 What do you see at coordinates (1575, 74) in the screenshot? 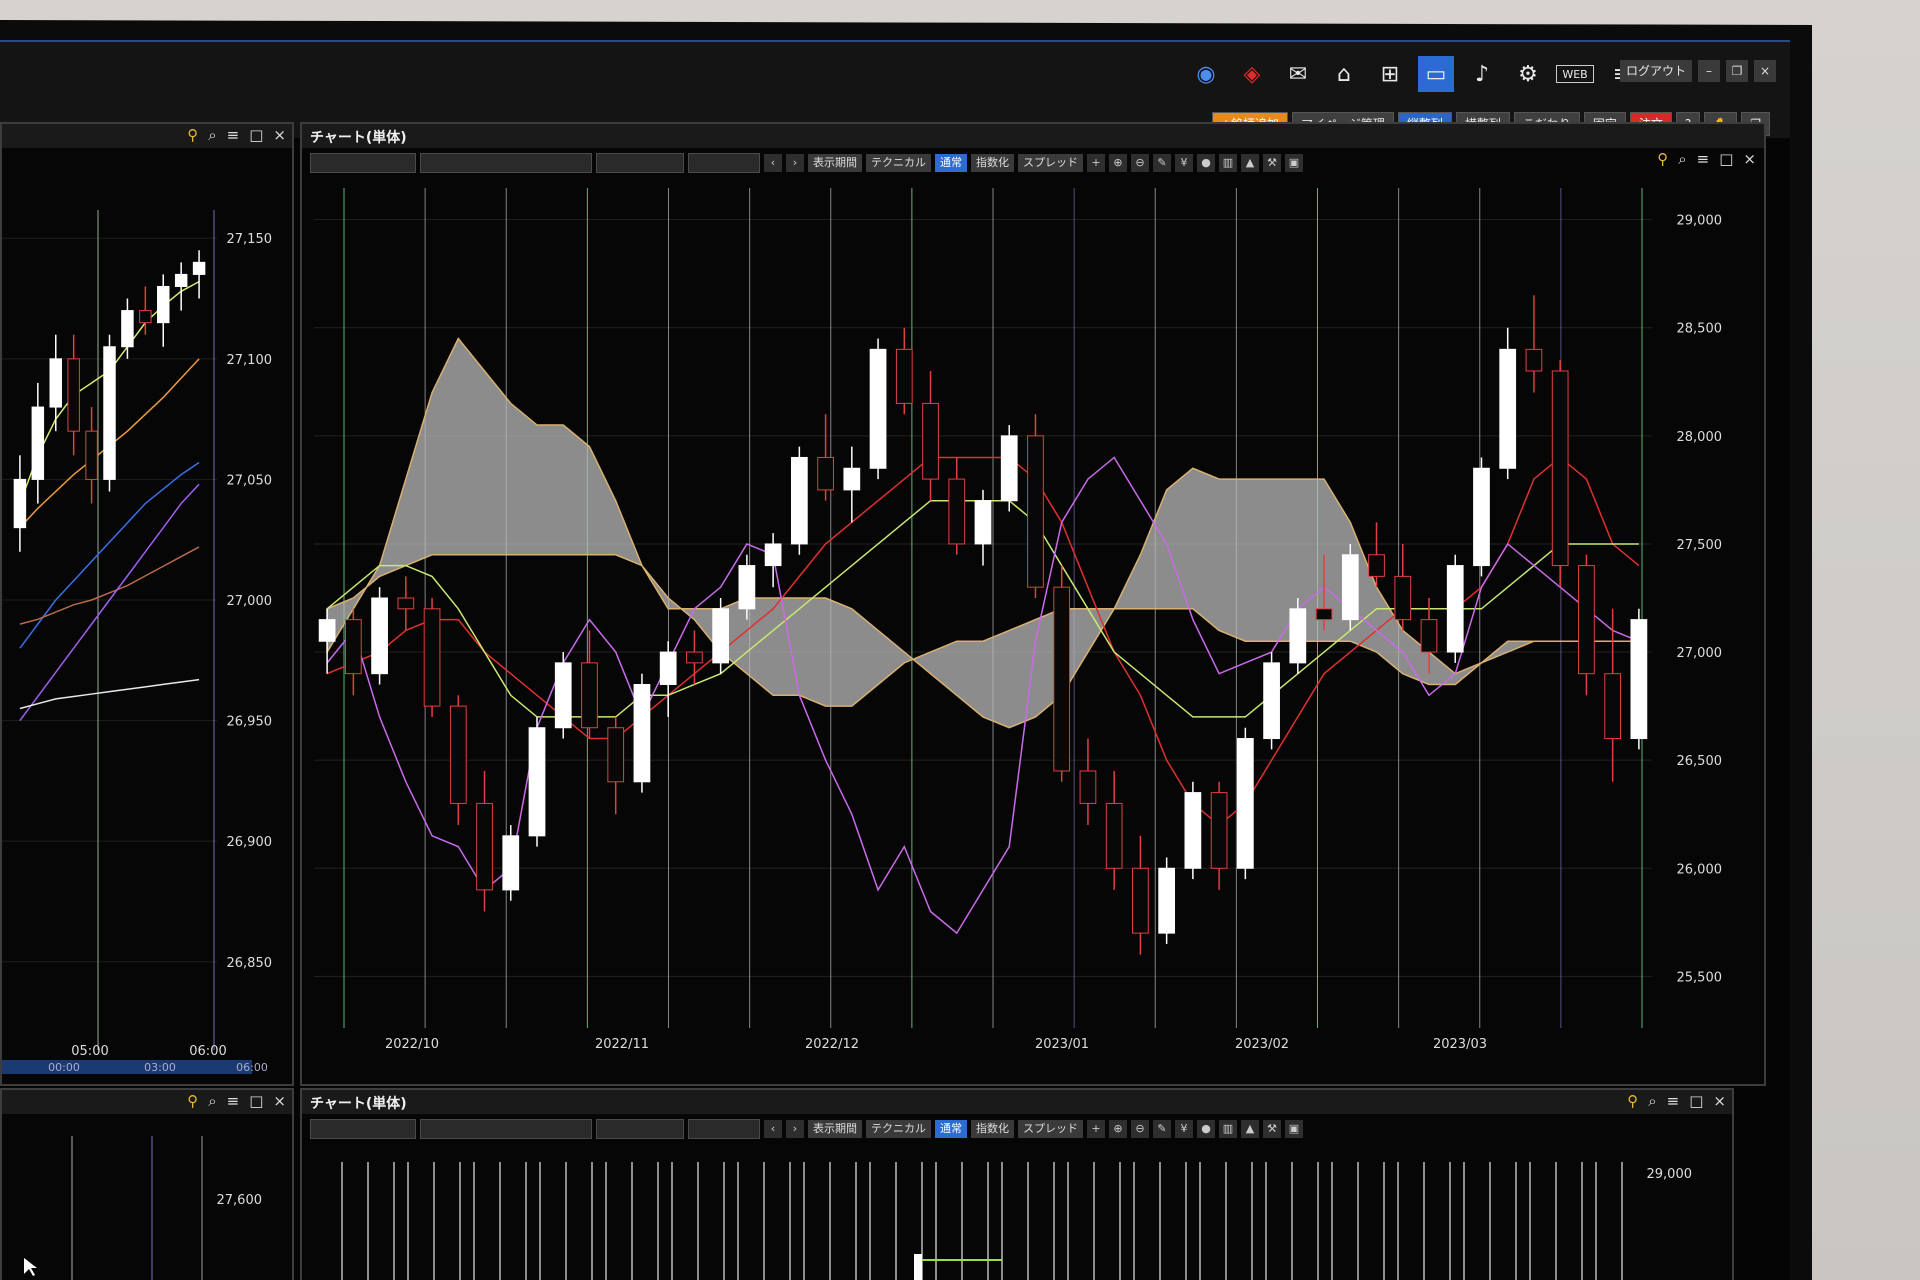
I see `web-icon: WEB` at bounding box center [1575, 74].